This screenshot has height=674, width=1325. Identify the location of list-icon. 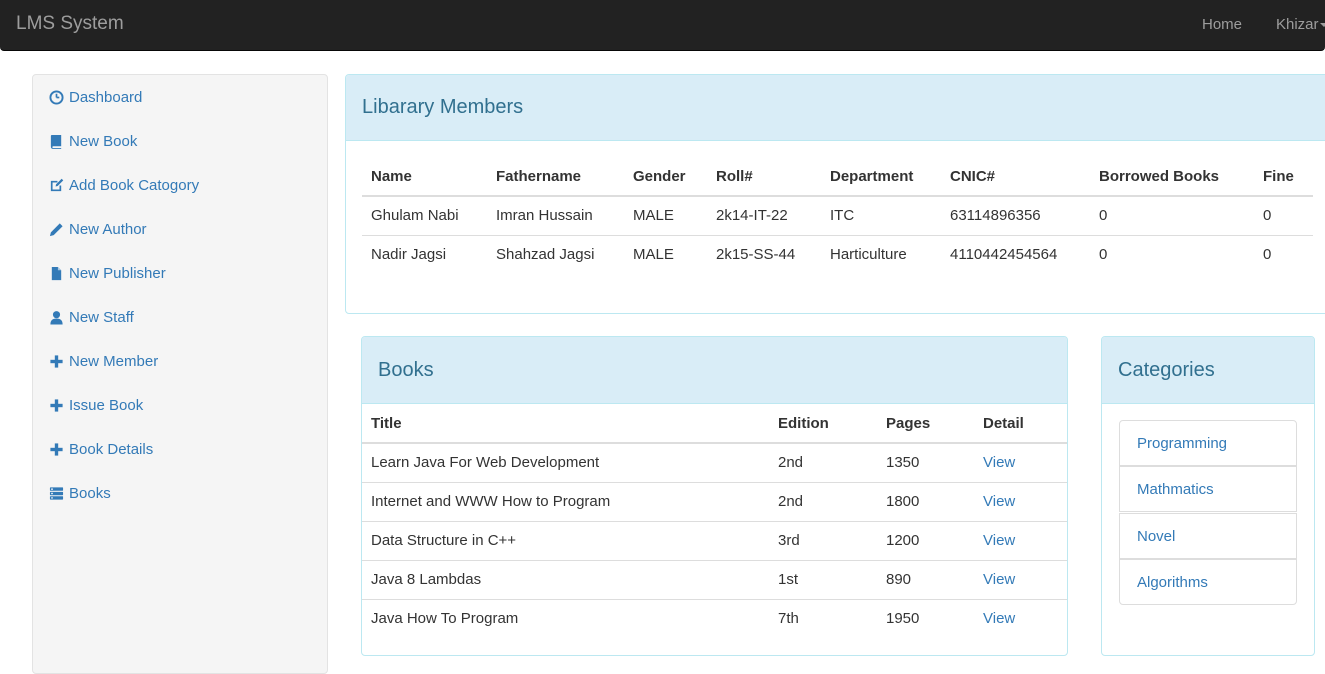
(56, 493).